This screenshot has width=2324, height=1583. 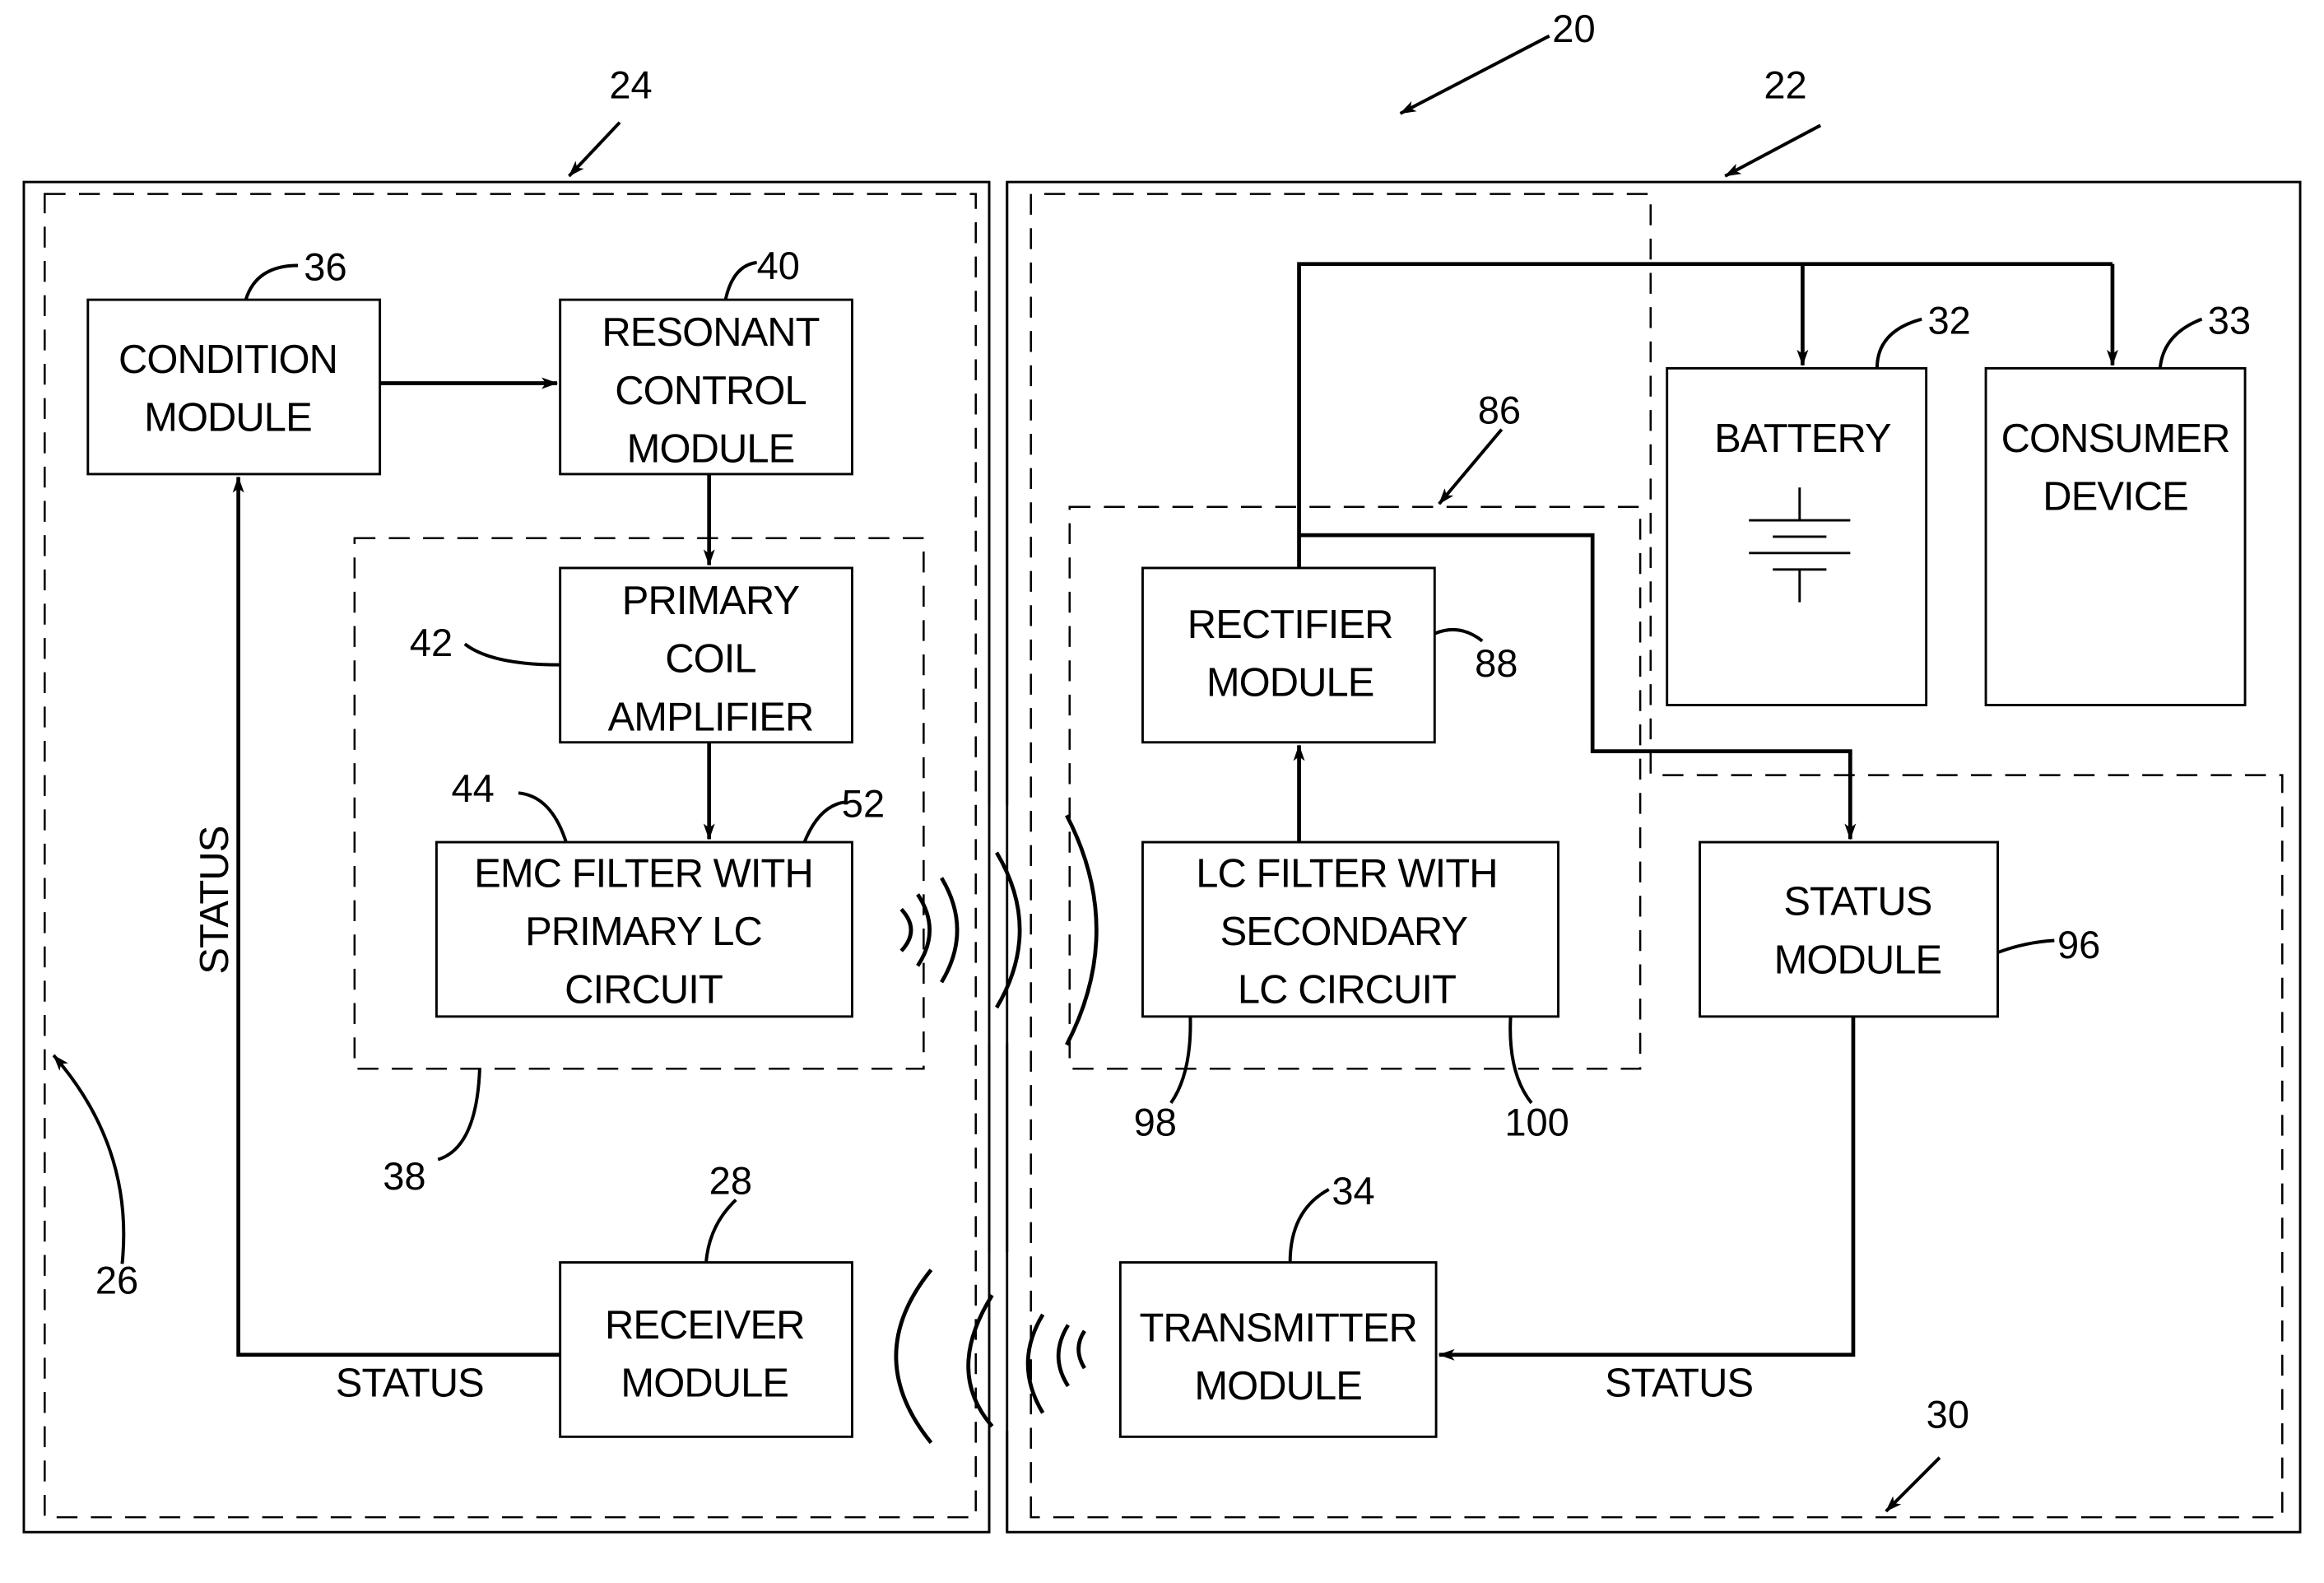 I want to click on svg-text: CONSUMER, so click(x=2115, y=439).